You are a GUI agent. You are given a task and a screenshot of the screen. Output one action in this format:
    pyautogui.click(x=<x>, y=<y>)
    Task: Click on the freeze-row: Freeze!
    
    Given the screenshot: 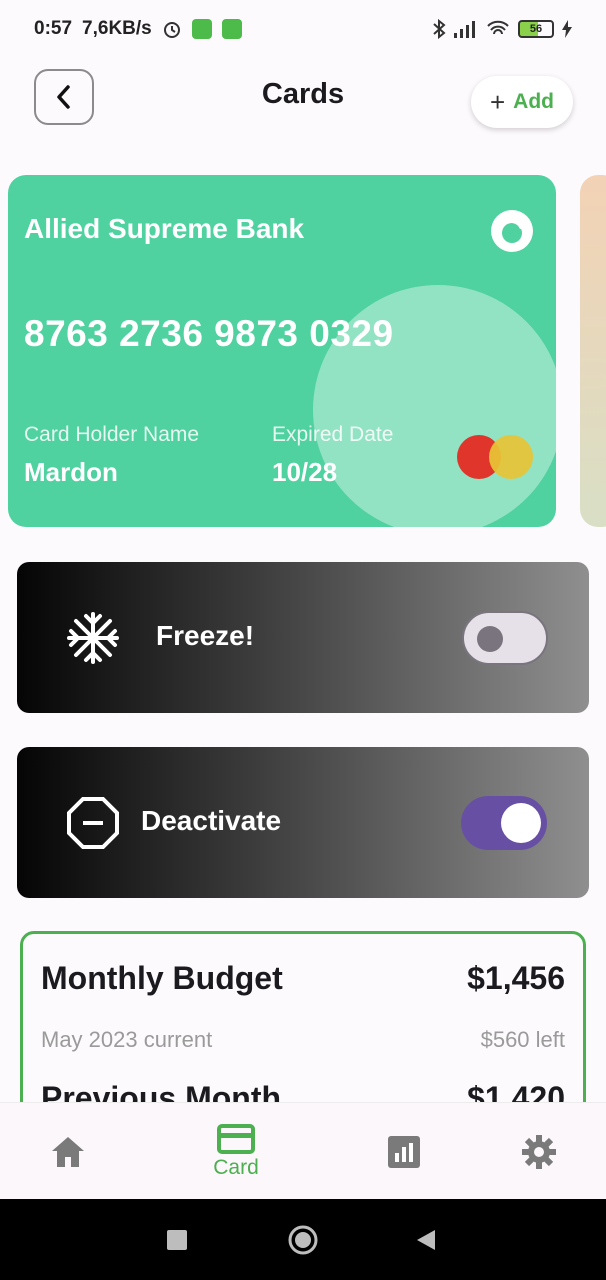 What is the action you would take?
    pyautogui.click(x=303, y=637)
    